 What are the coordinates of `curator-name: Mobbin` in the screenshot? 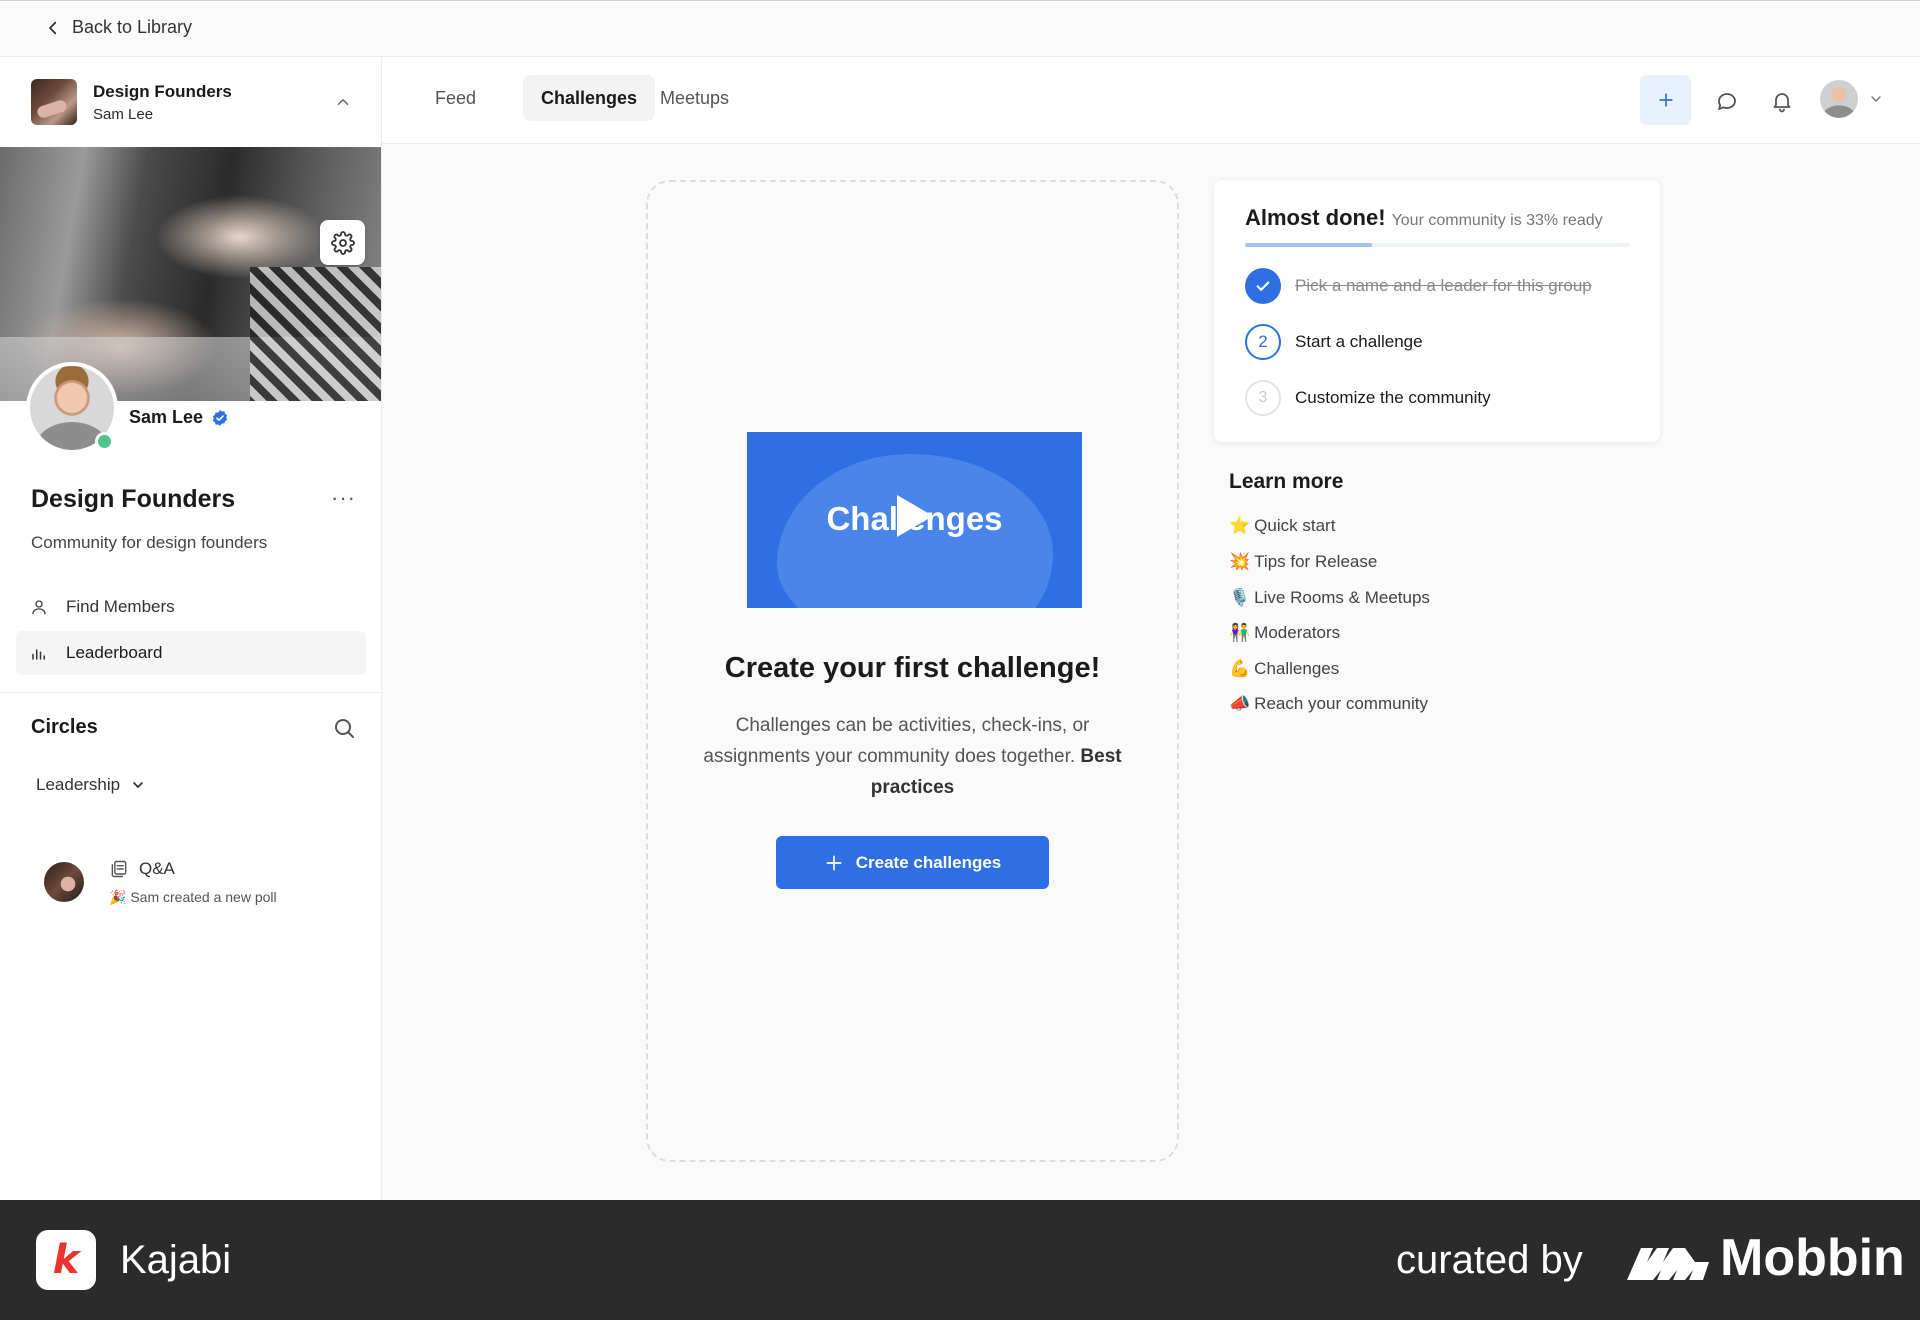 It's located at (1812, 1258).